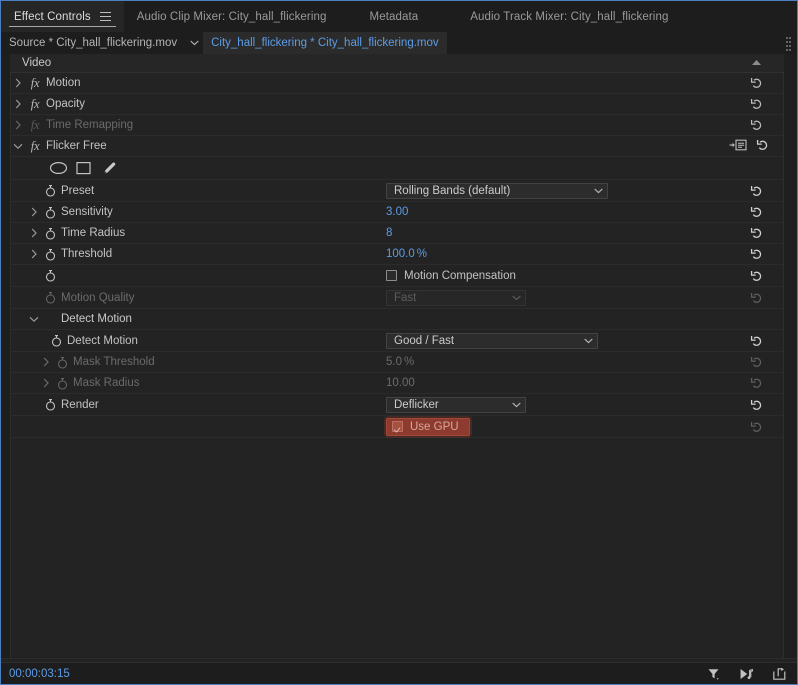  What do you see at coordinates (406, 254) in the screenshot?
I see `threshold-value-group: 100.0%` at bounding box center [406, 254].